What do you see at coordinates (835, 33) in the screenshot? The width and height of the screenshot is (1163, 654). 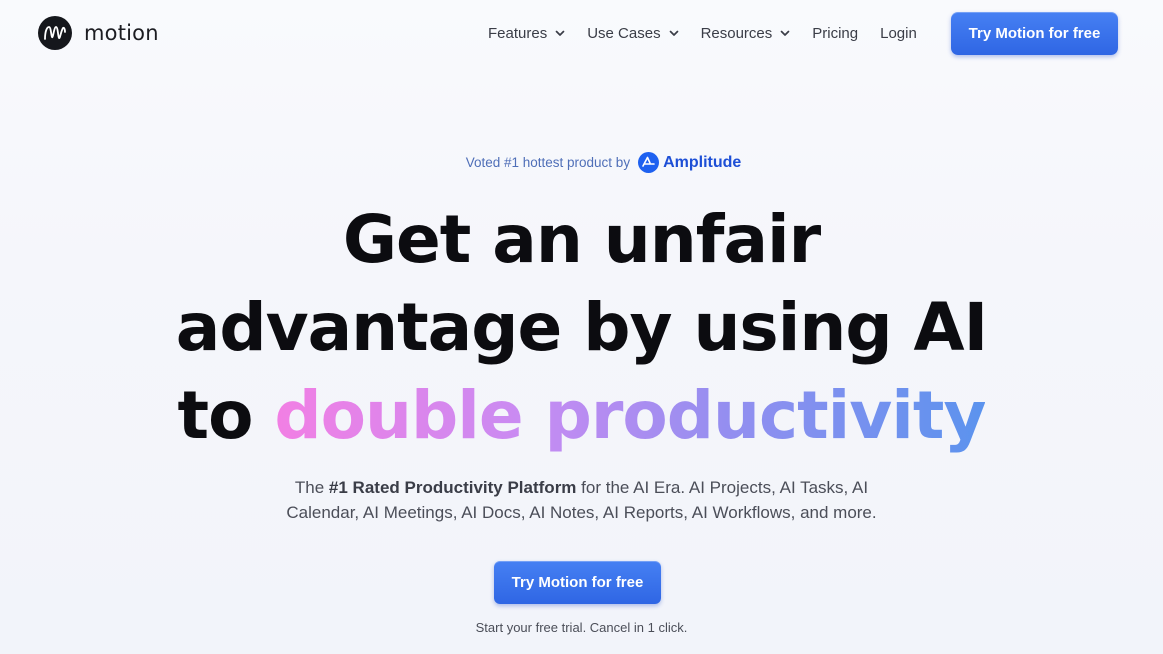 I see `nav-pricing: Pricing` at bounding box center [835, 33].